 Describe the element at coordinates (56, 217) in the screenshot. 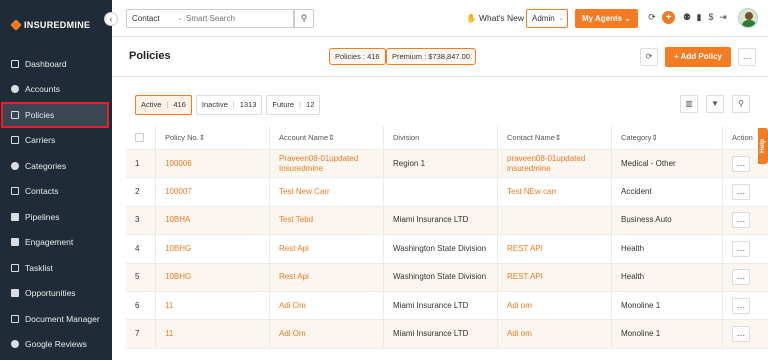

I see `sidebar-item-pipelines: Pipelines` at that location.